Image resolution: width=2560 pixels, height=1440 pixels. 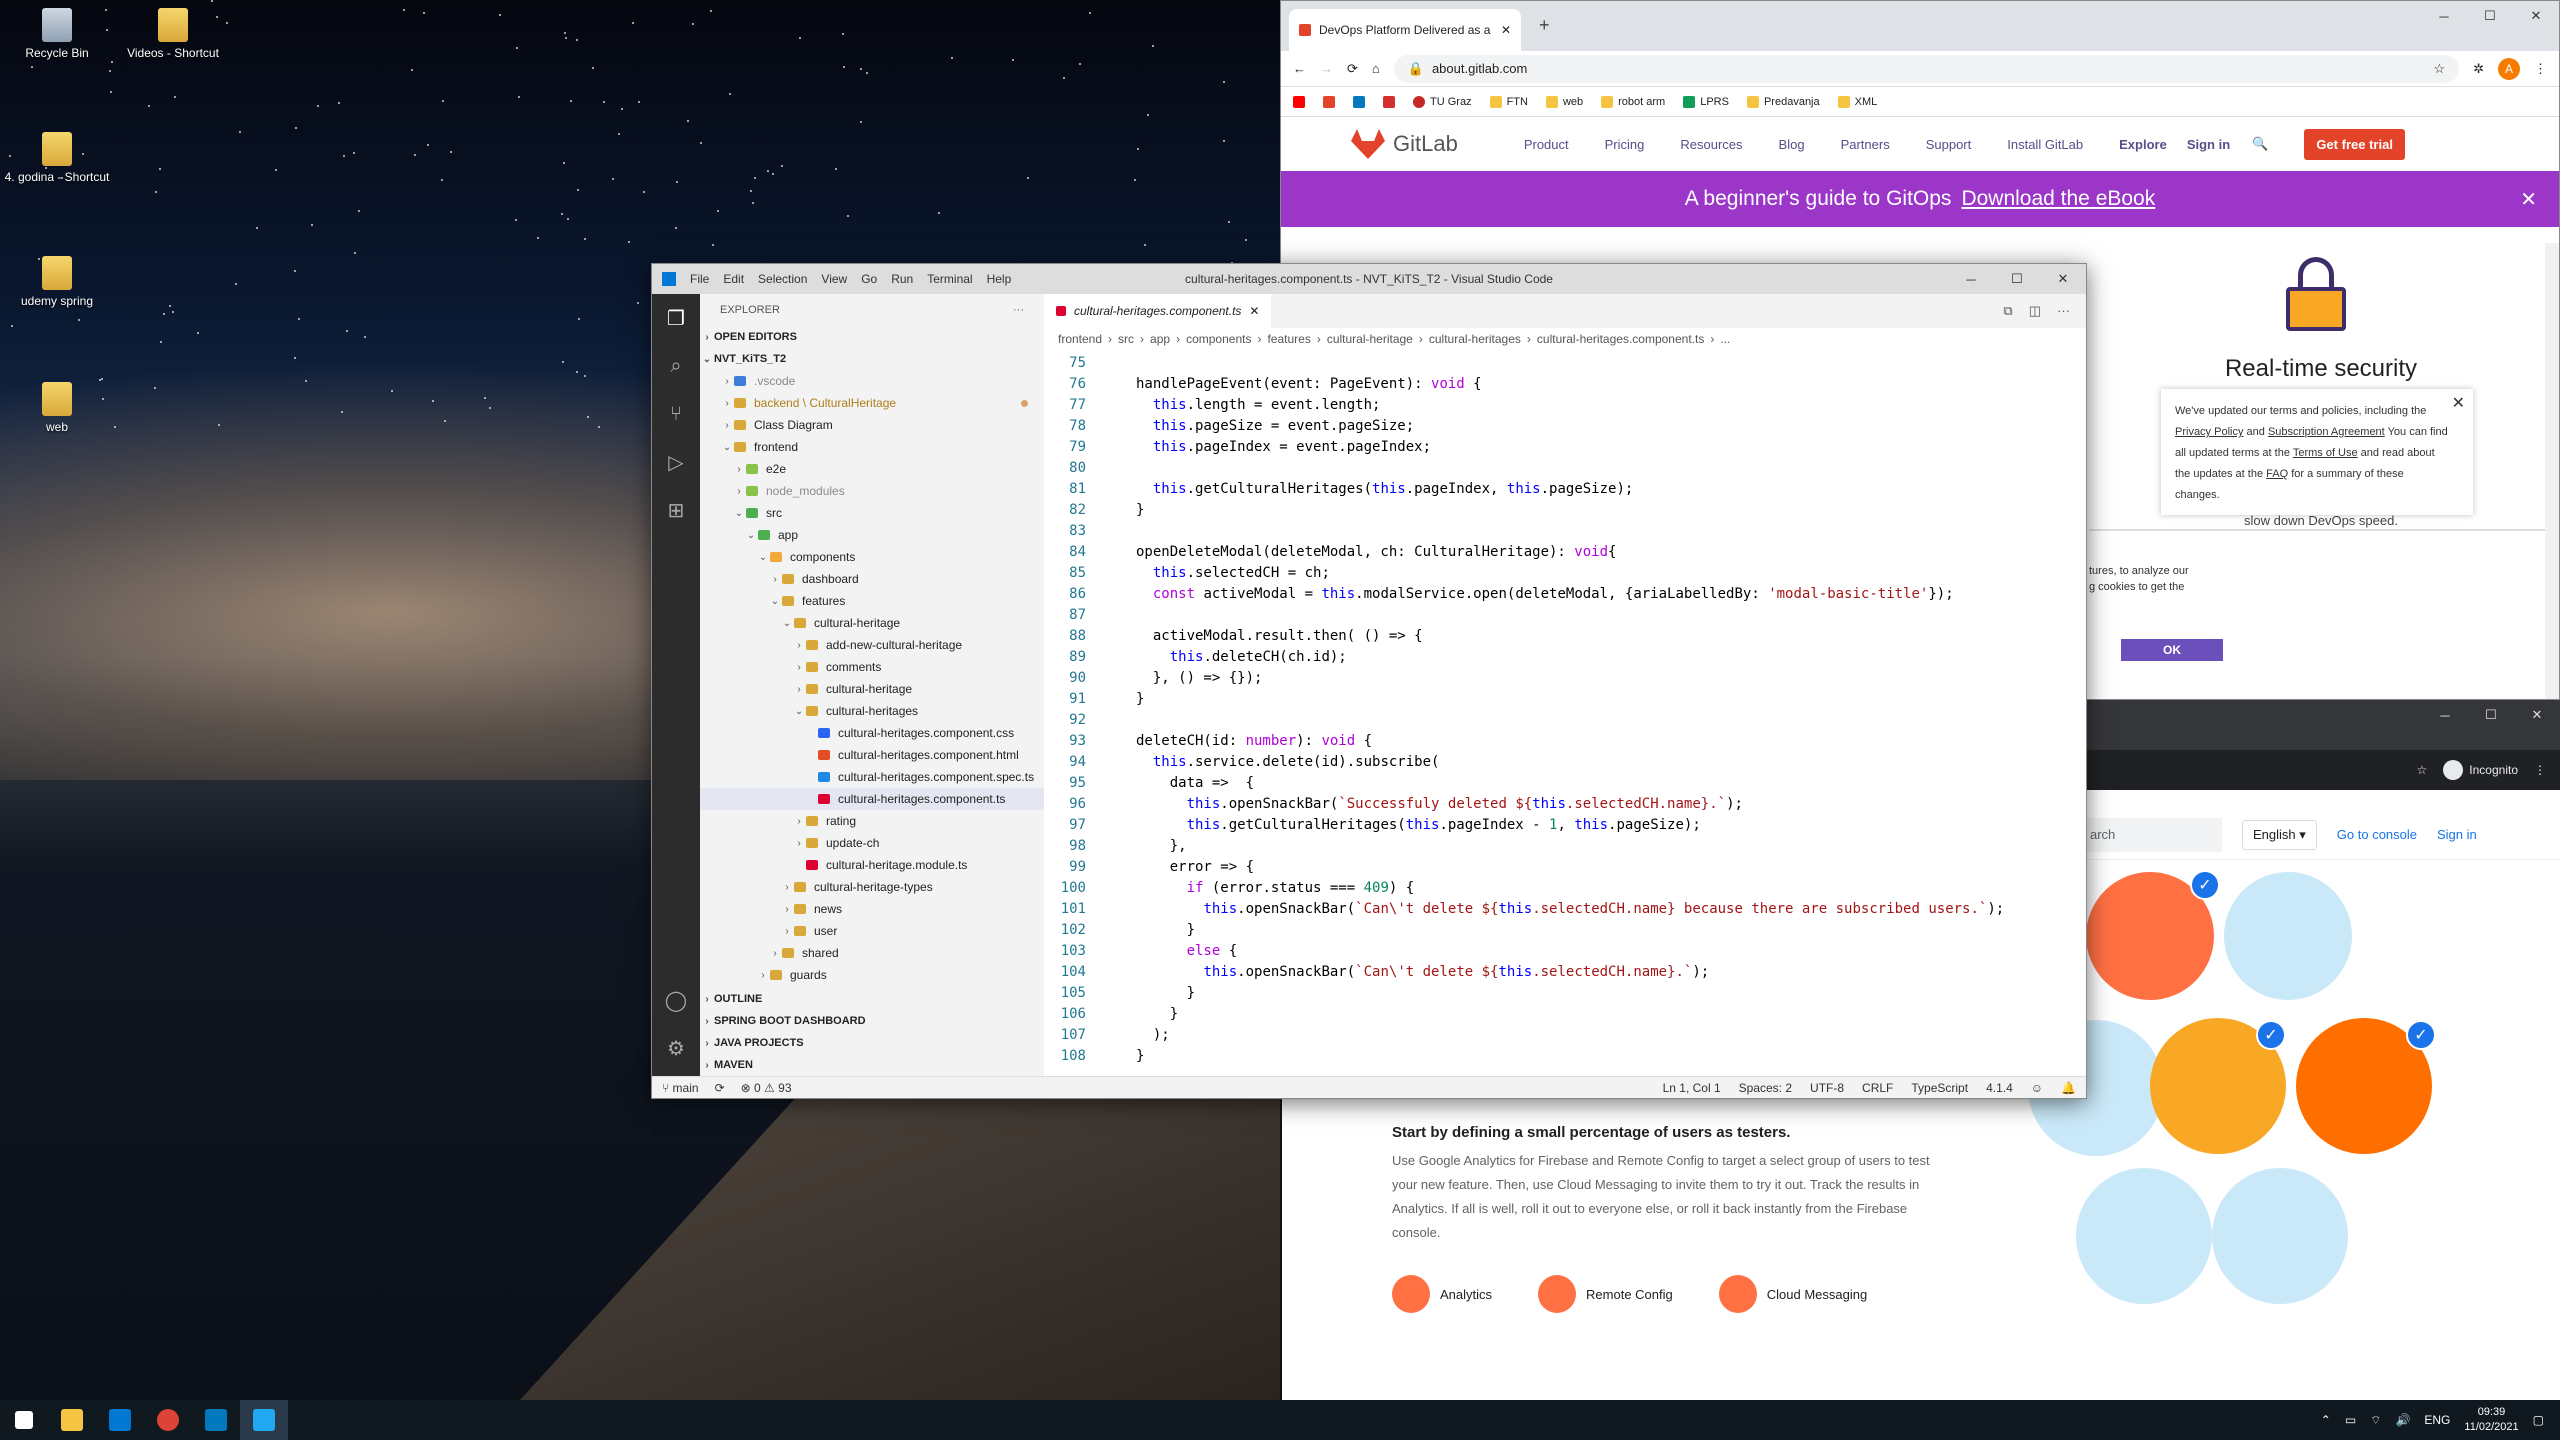 I want to click on bookmark-tu-graz: TU Graz, so click(x=1442, y=101).